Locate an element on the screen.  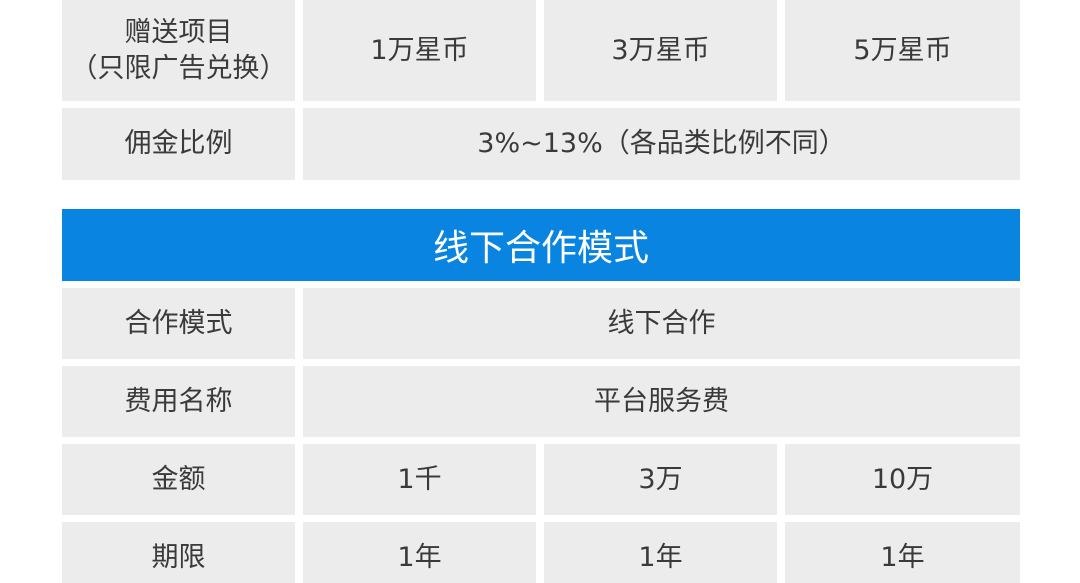
offline-section-title: 线下合作模式 is located at coordinates (541, 245).